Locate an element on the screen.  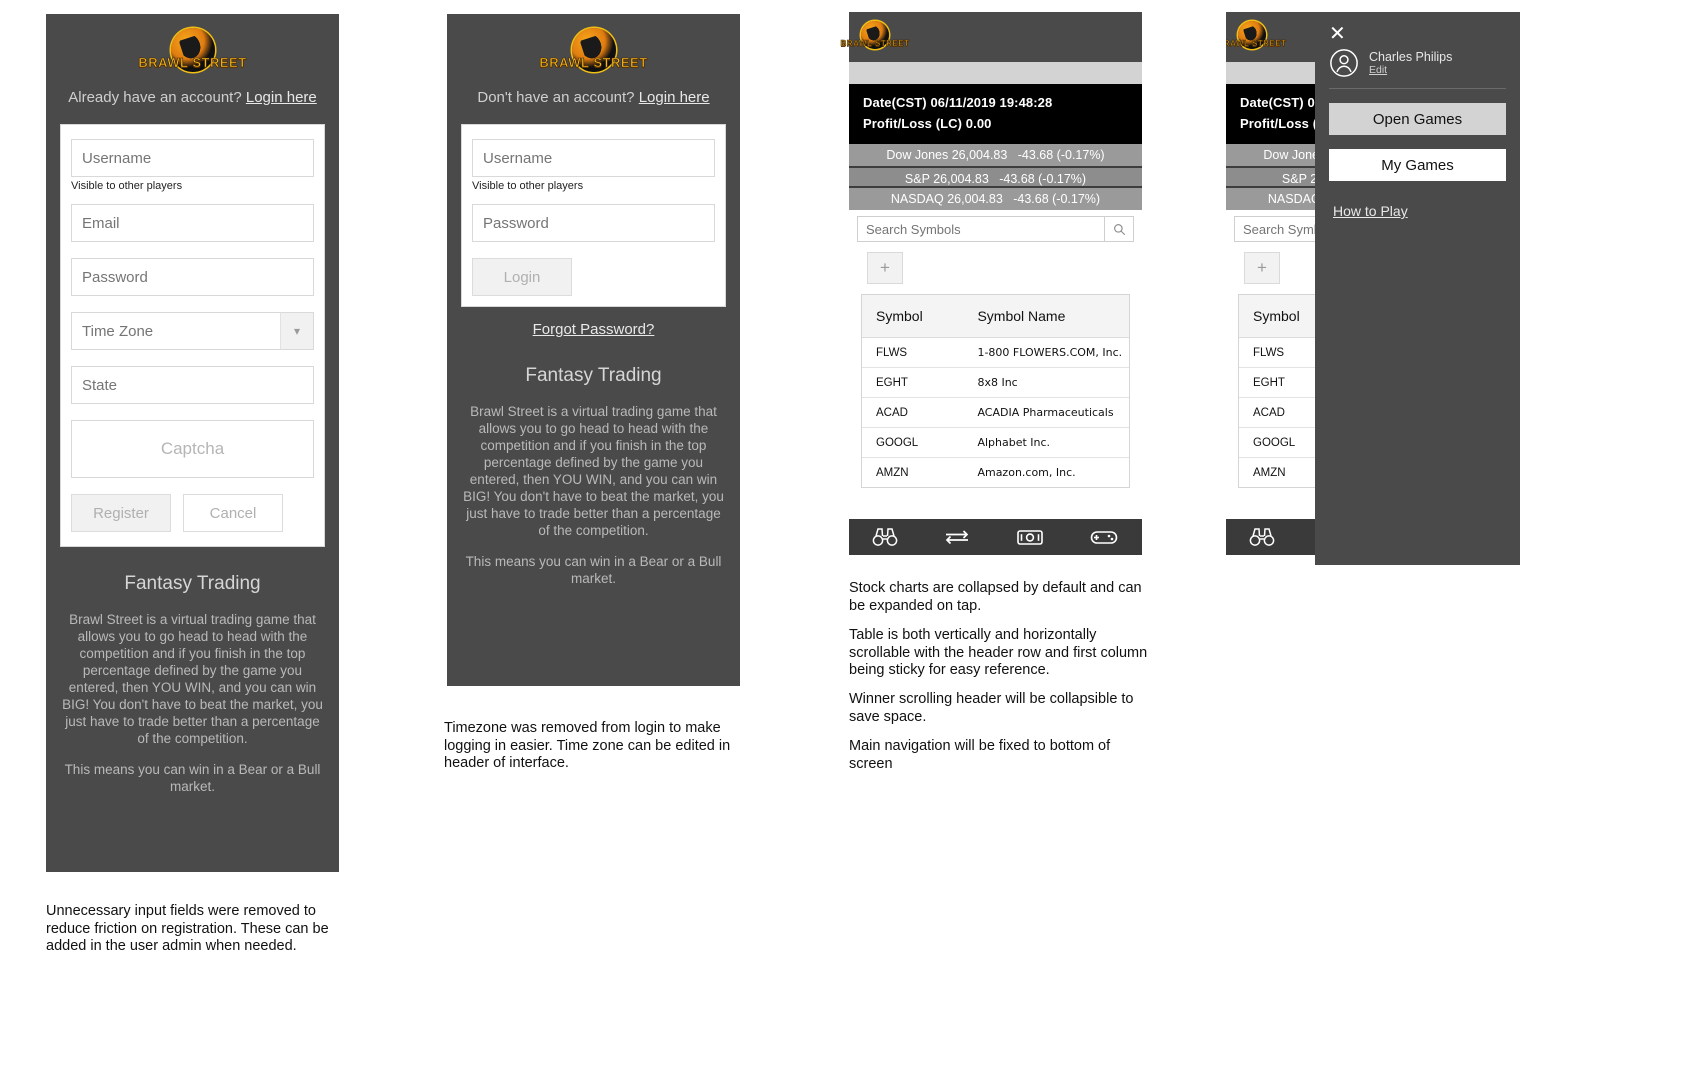
account-prompt: Don't have an account? Login here is located at coordinates (593, 97).